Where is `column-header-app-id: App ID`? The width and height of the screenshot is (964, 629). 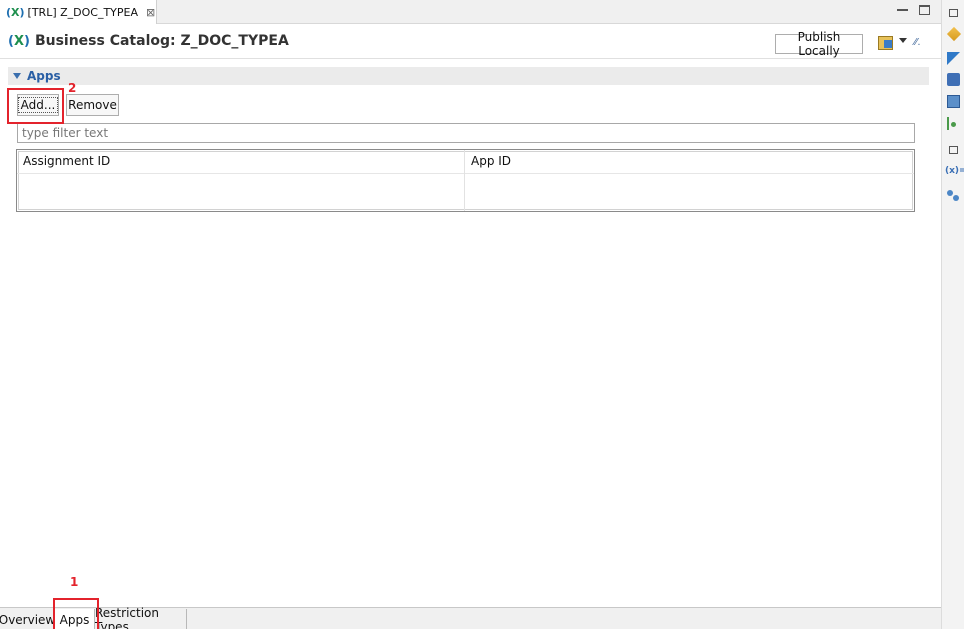 column-header-app-id: App ID is located at coordinates (491, 161).